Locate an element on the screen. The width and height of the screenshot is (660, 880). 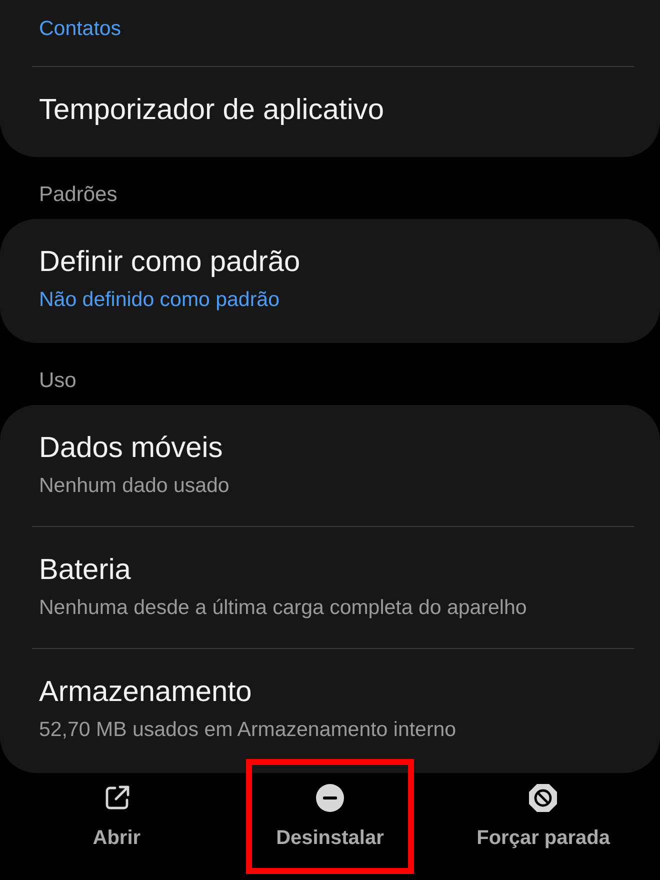
setting-title: Armazenamento is located at coordinates (330, 692).